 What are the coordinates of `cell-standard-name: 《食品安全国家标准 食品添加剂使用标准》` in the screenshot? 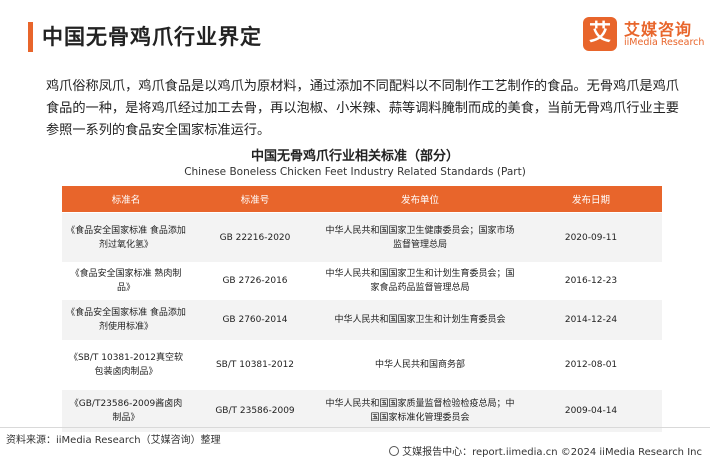 It's located at (126, 319).